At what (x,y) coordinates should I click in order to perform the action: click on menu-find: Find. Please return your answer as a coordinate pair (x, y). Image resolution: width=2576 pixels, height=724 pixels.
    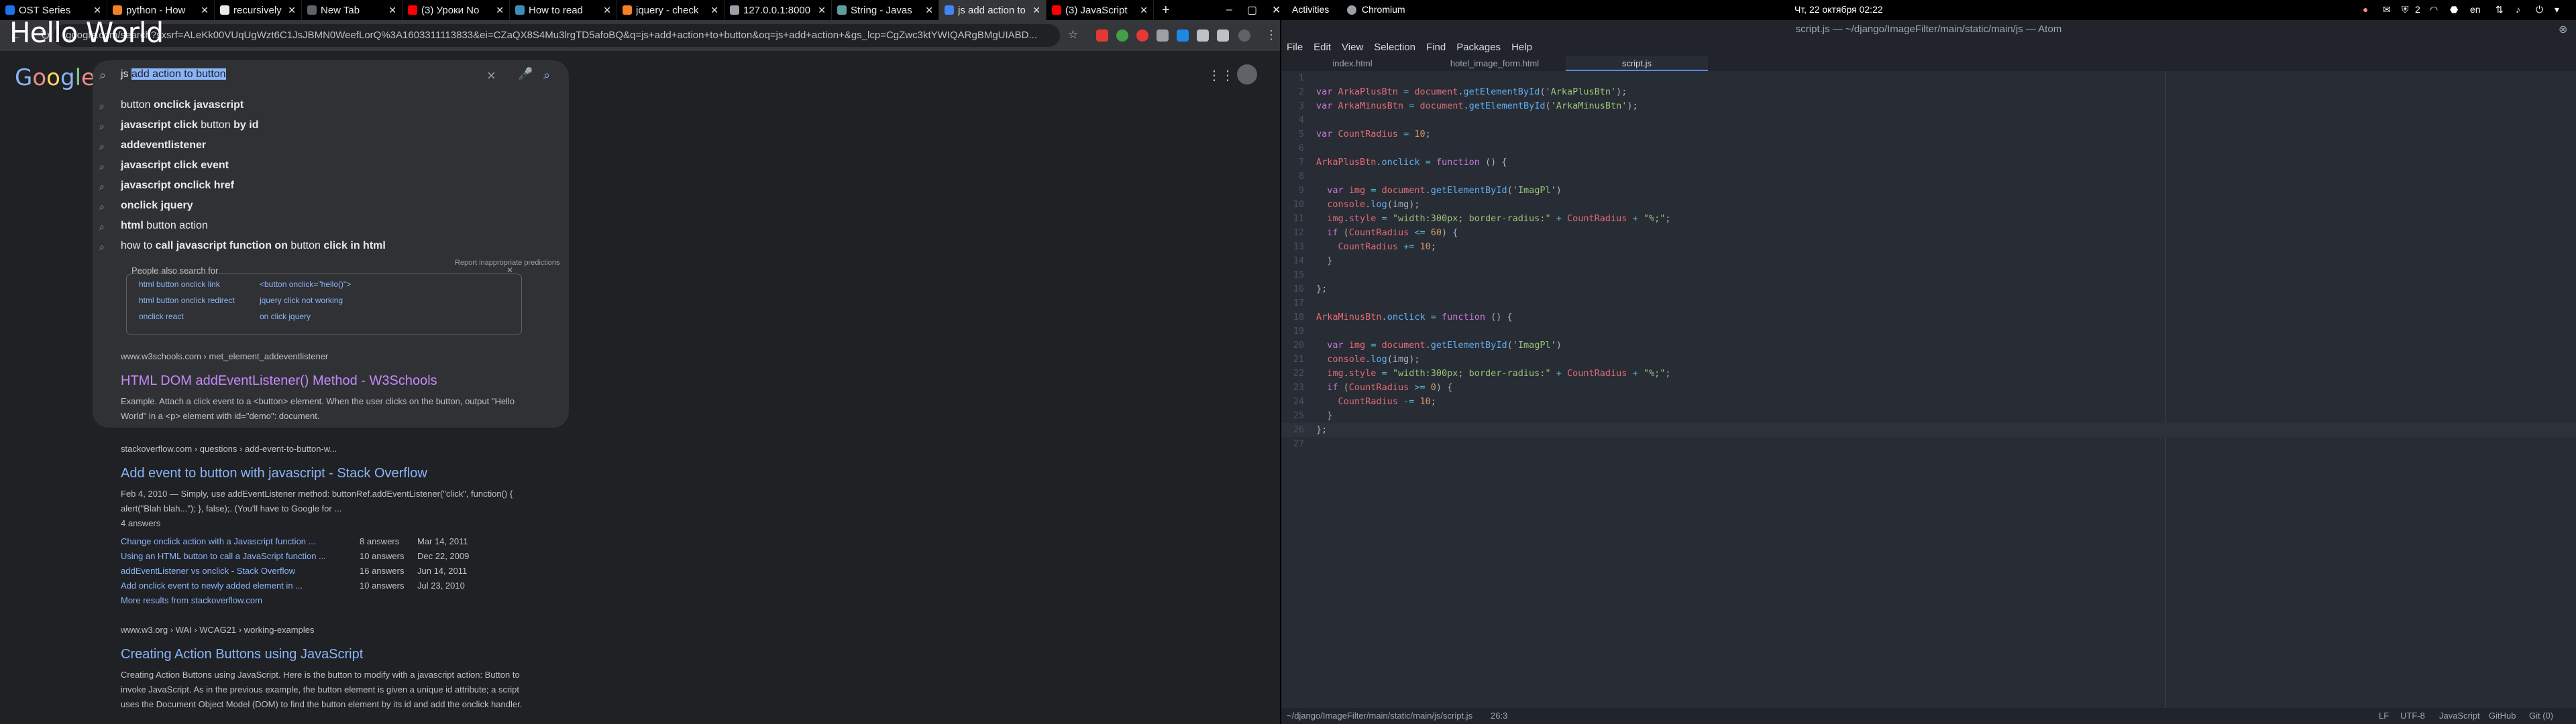
    Looking at the image, I should click on (1436, 47).